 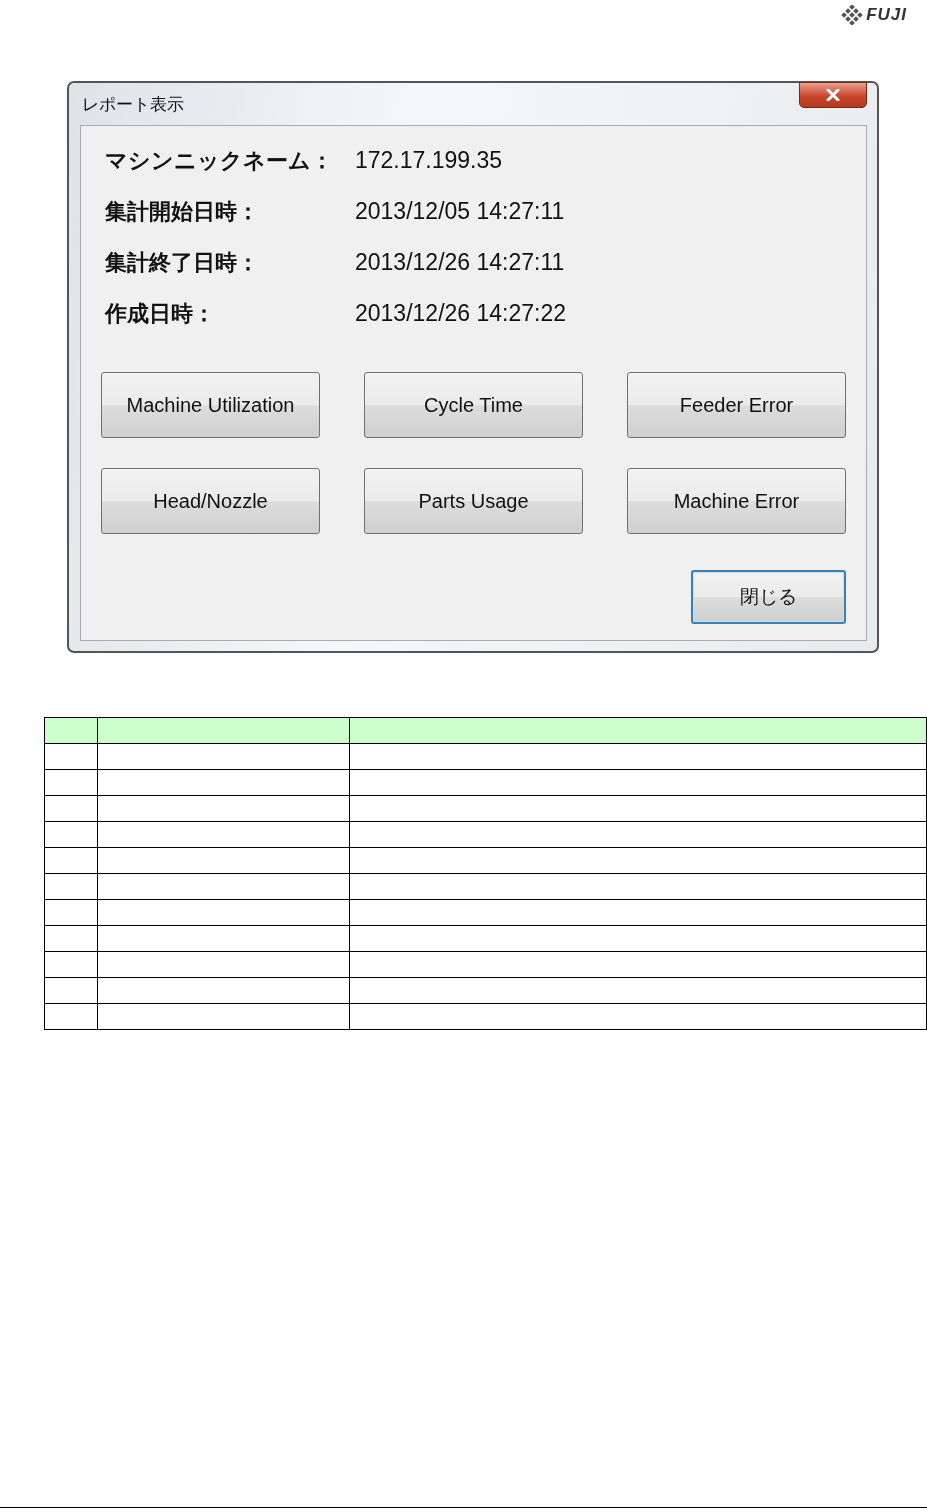 I want to click on close-icon, so click(x=833, y=95).